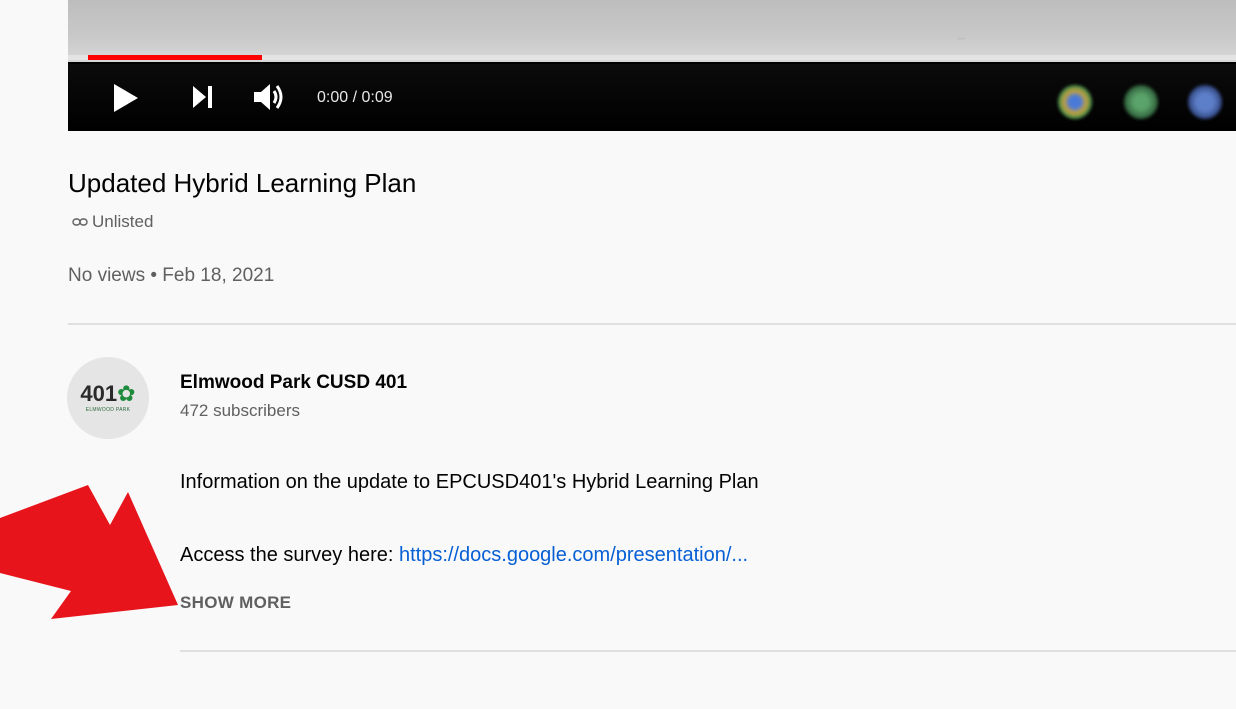 The height and width of the screenshot is (709, 1236). I want to click on play-icon, so click(126, 98).